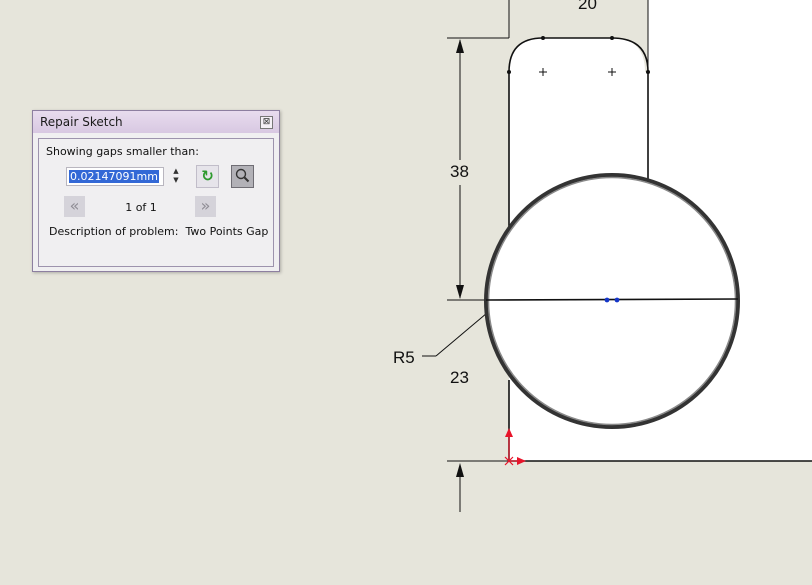 The image size is (812, 585). I want to click on dialog-title: Repair Sketch, so click(81, 122).